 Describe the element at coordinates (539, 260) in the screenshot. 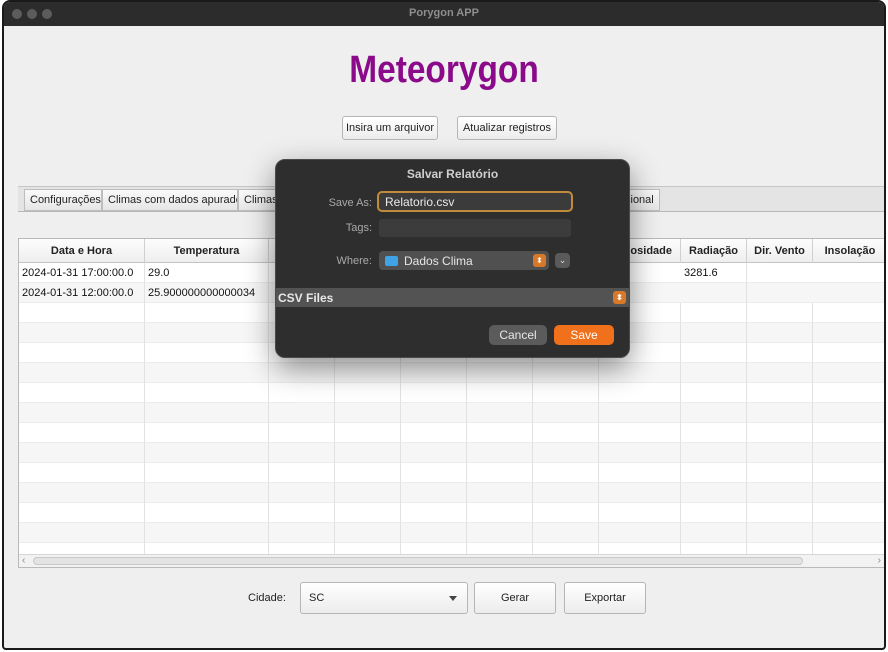

I see `up-down-chevron-icon: ⬍` at that location.